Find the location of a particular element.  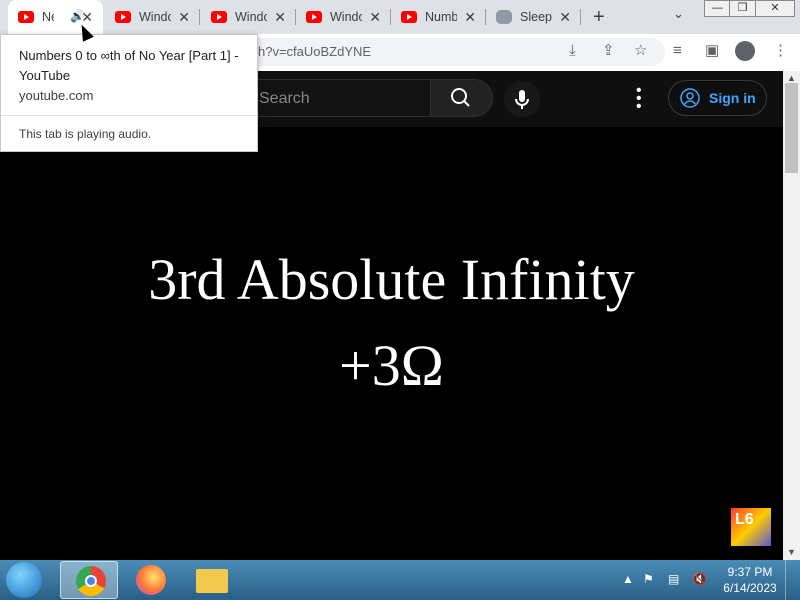

taskbar-chrome is located at coordinates (89, 580).